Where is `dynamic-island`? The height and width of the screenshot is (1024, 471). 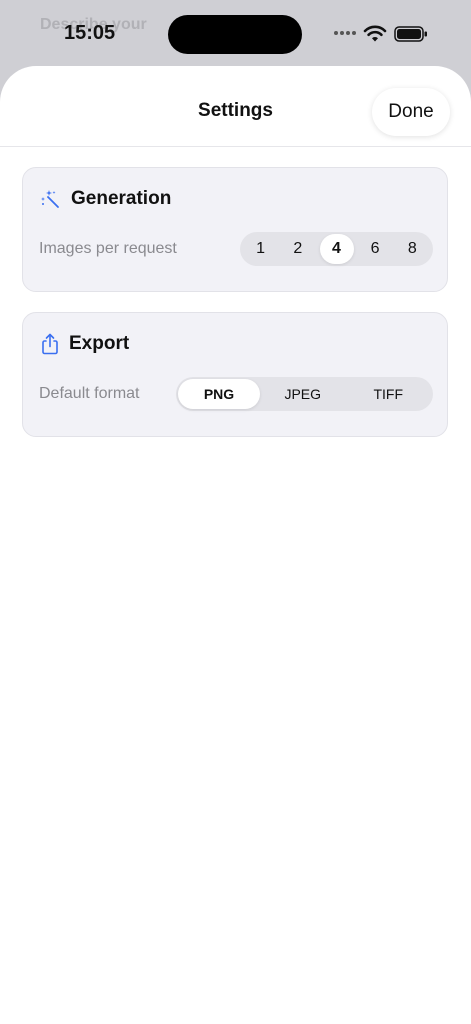 dynamic-island is located at coordinates (235, 34).